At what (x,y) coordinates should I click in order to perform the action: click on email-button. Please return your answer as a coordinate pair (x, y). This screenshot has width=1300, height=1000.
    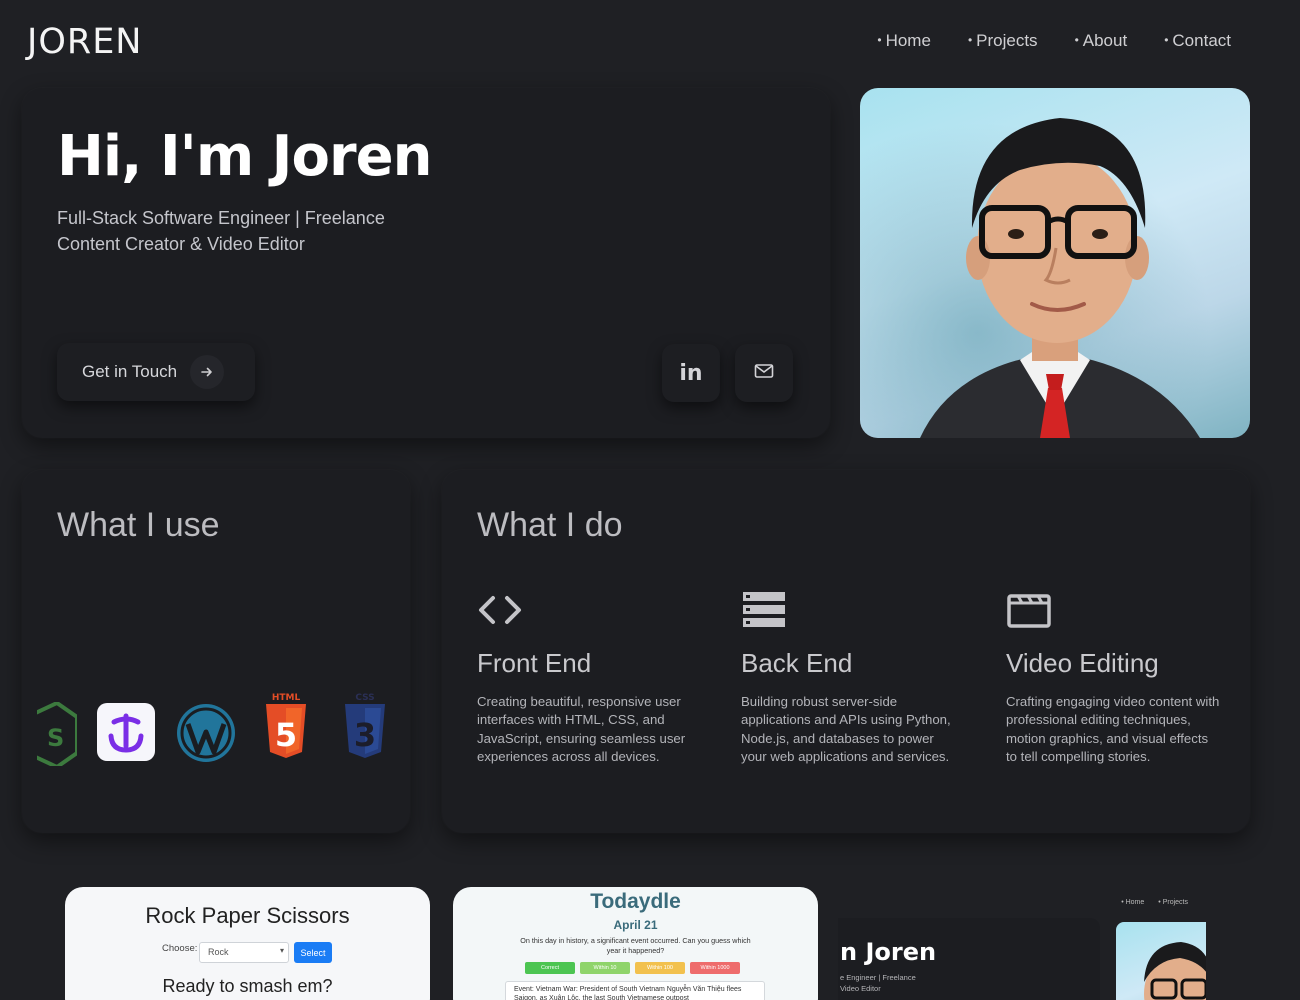
    Looking at the image, I should click on (764, 373).